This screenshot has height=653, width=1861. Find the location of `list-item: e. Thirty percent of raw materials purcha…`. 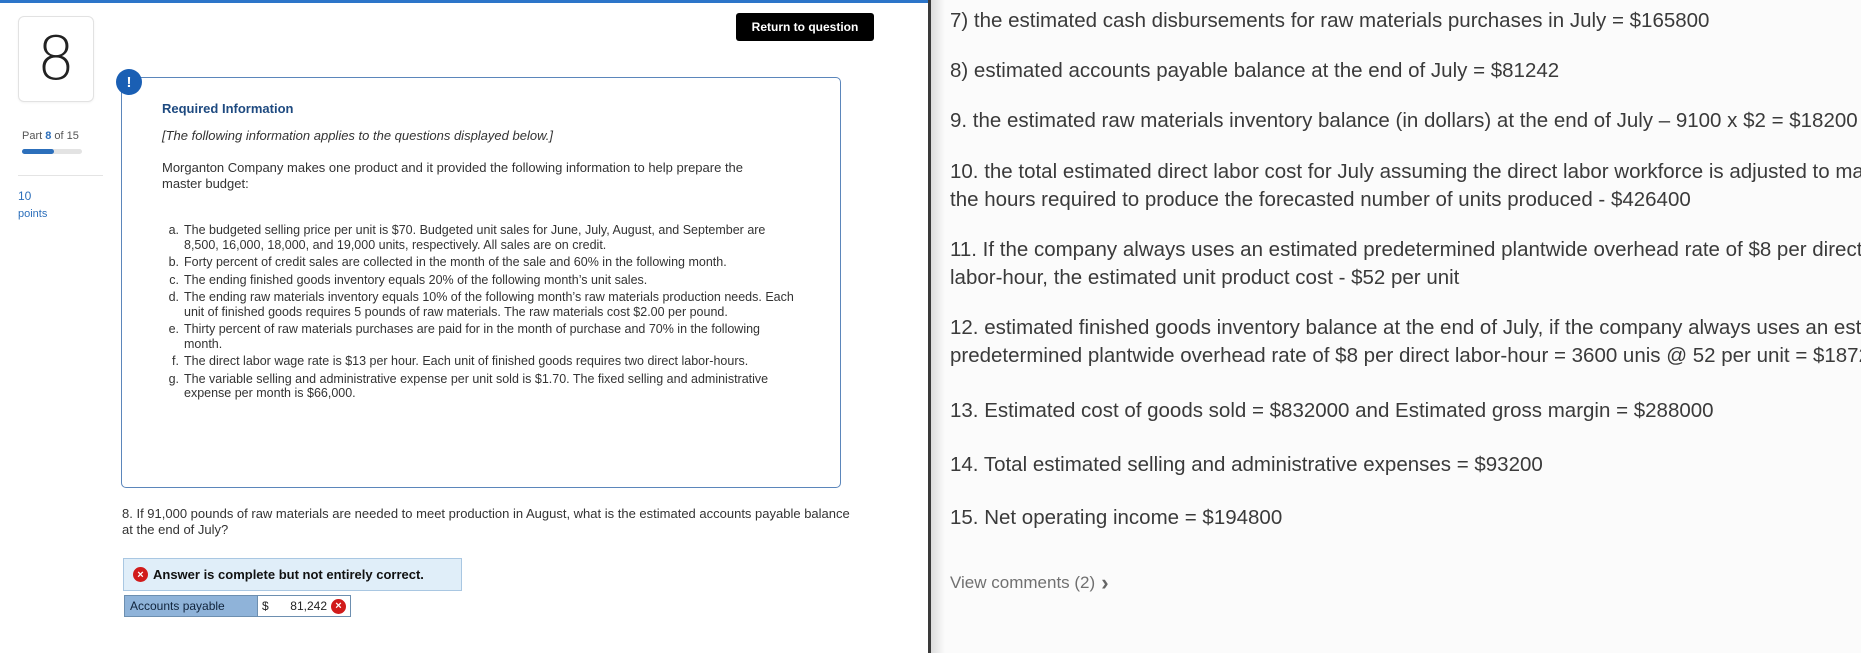

list-item: e. Thirty percent of raw materials purcha… is located at coordinates (481, 336).